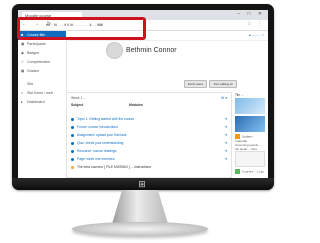 Image resolution: width=320 pixels, height=243 pixels. What do you see at coordinates (96, 159) in the screenshot?
I see `activity-label: Page: week one overview` at bounding box center [96, 159].